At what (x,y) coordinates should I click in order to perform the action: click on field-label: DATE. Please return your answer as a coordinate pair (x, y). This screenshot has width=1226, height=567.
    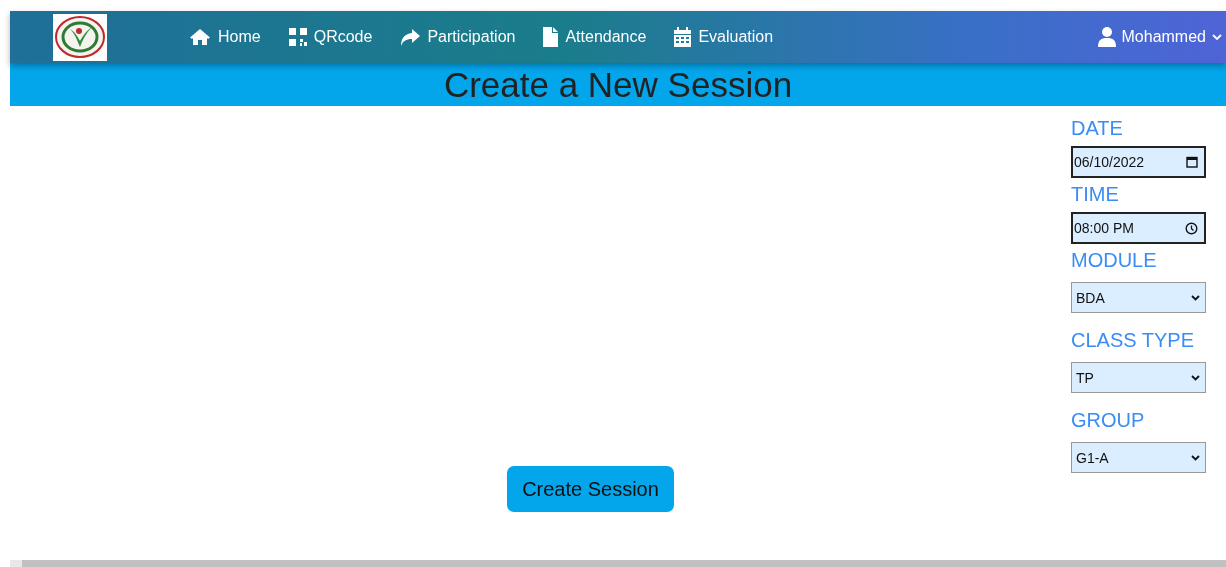
    Looking at the image, I should click on (1097, 128).